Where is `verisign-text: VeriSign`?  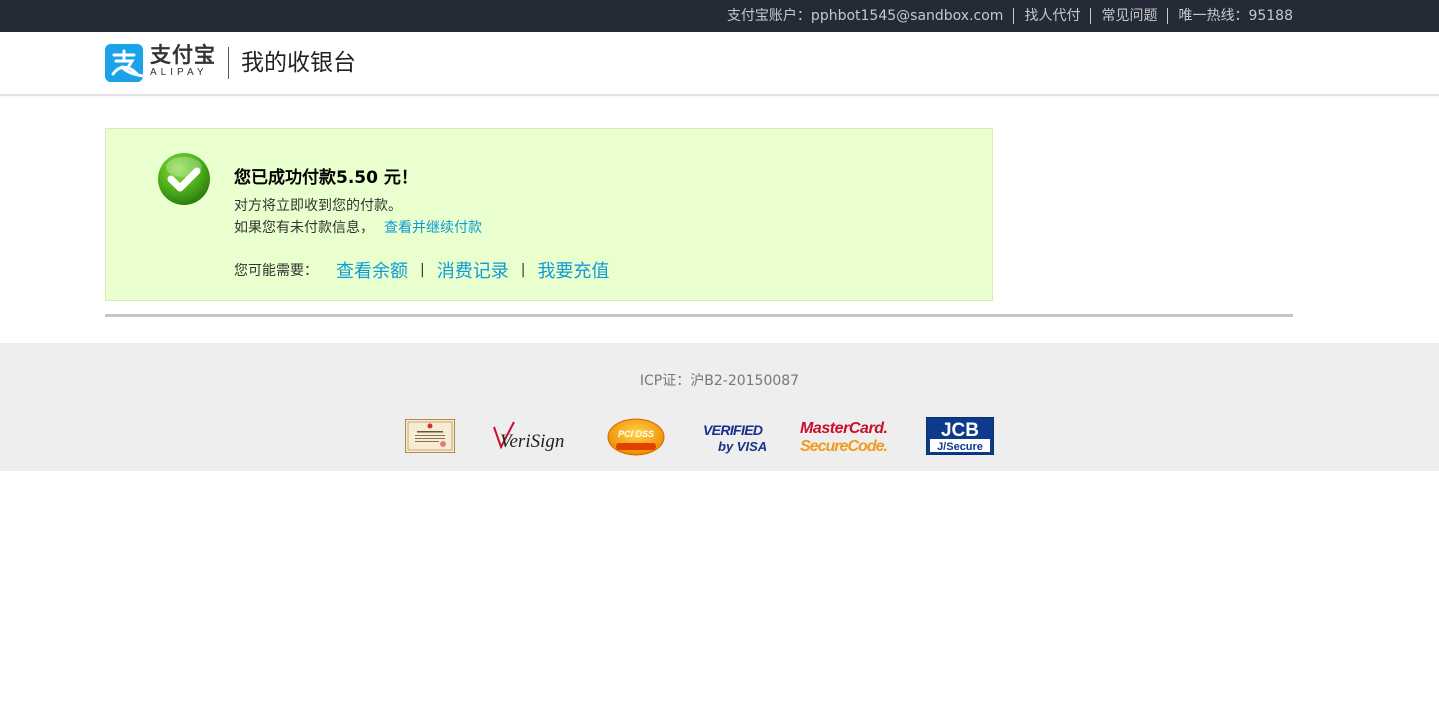 verisign-text: VeriSign is located at coordinates (532, 441).